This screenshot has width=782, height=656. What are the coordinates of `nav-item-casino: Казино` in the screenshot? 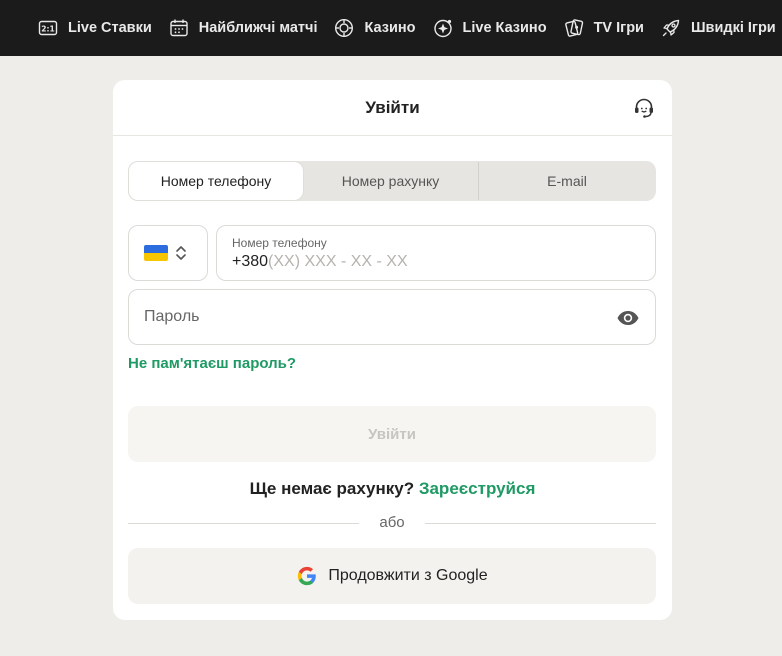 It's located at (375, 28).